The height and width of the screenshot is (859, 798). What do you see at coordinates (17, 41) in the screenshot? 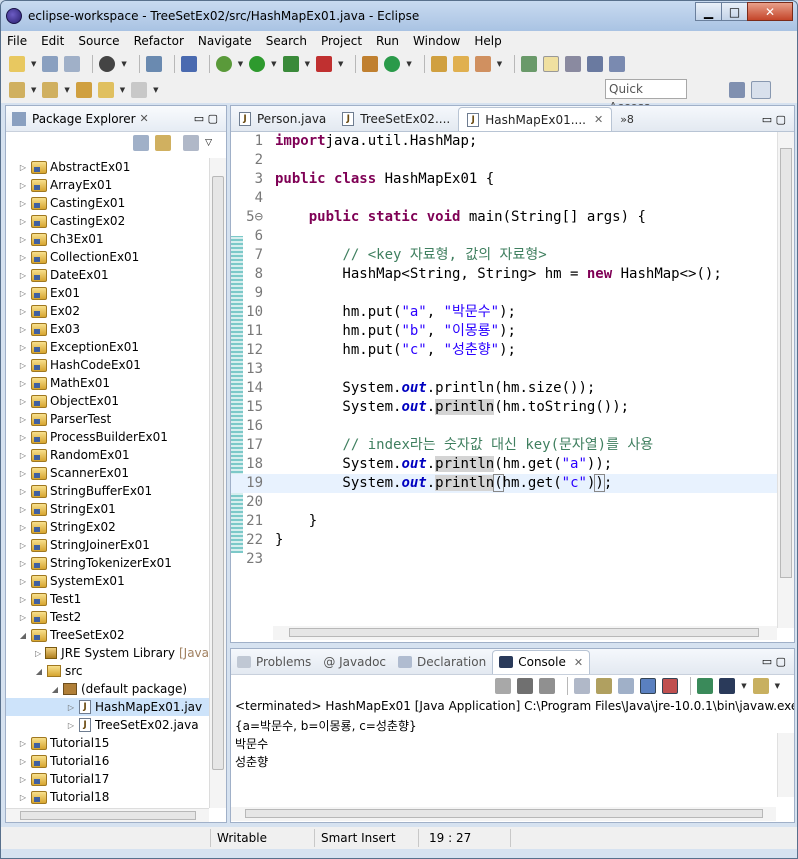
I see `menu-file: File` at bounding box center [17, 41].